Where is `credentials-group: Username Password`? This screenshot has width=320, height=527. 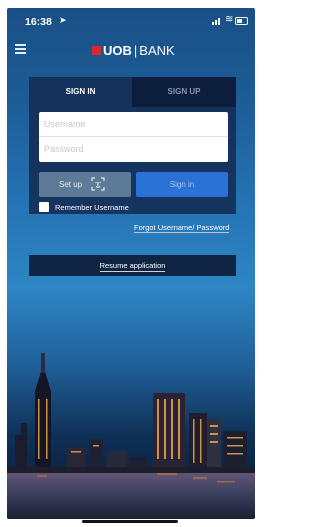 credentials-group: Username Password is located at coordinates (133, 137).